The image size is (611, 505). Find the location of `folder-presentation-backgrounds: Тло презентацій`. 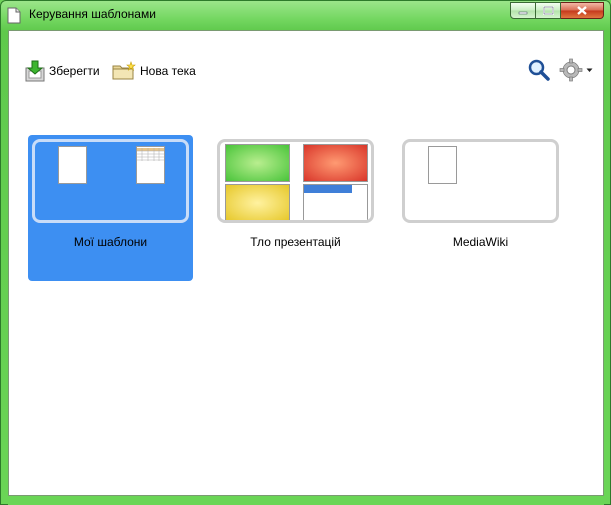

folder-presentation-backgrounds: Тло презентацій is located at coordinates (295, 208).